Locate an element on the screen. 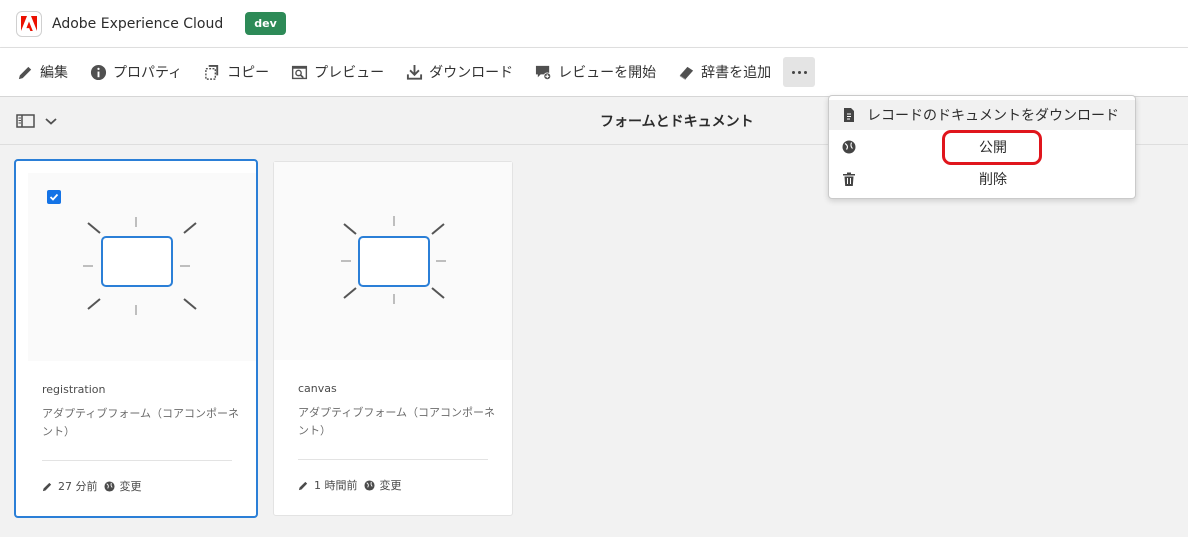 The width and height of the screenshot is (1188, 537). dictionary-icon is located at coordinates (687, 73).